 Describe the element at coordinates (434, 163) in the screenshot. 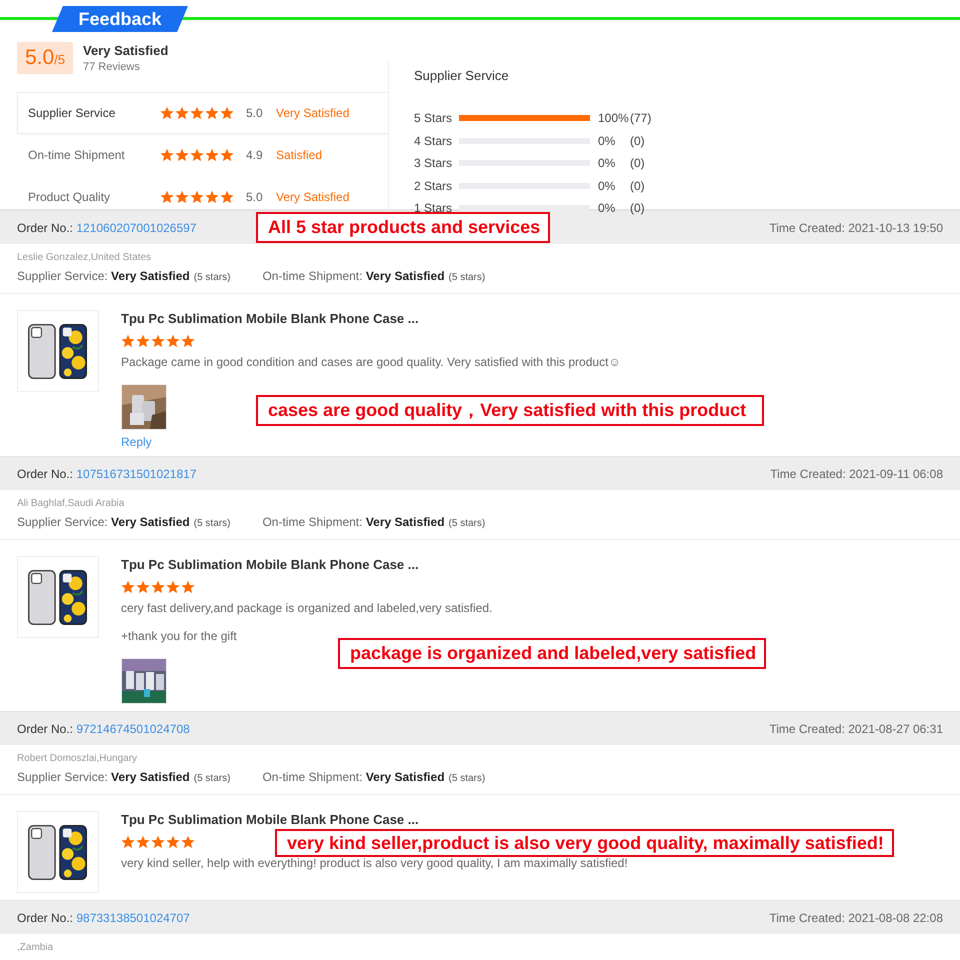

I see `star-level-label: 3 Stars` at that location.